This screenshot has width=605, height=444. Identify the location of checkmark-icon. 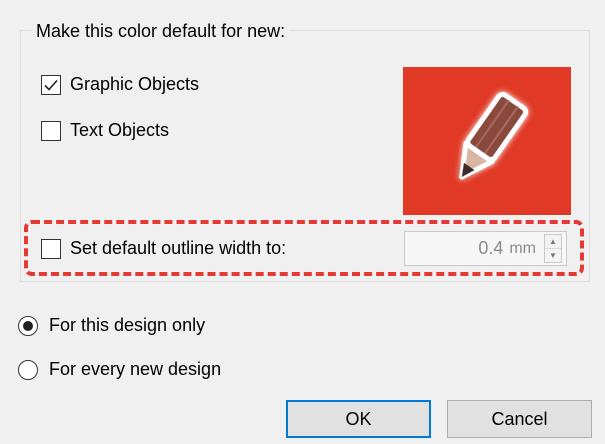
(51, 85).